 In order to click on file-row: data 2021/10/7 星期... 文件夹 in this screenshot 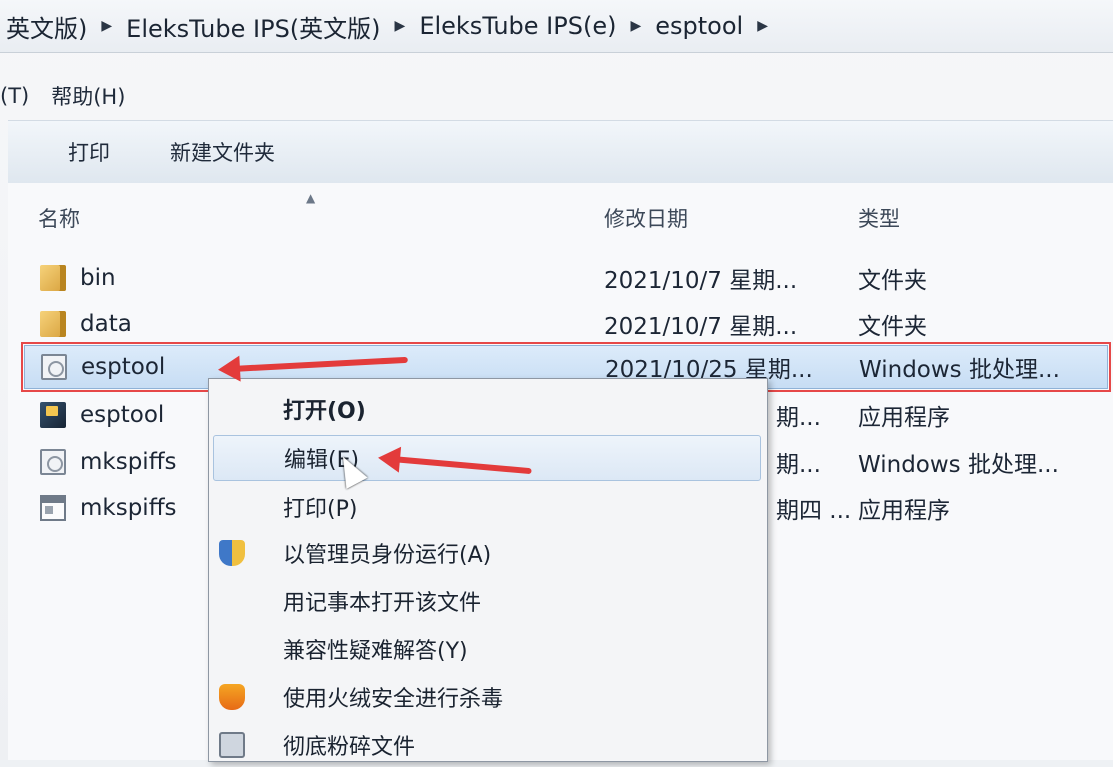, I will do `click(573, 324)`.